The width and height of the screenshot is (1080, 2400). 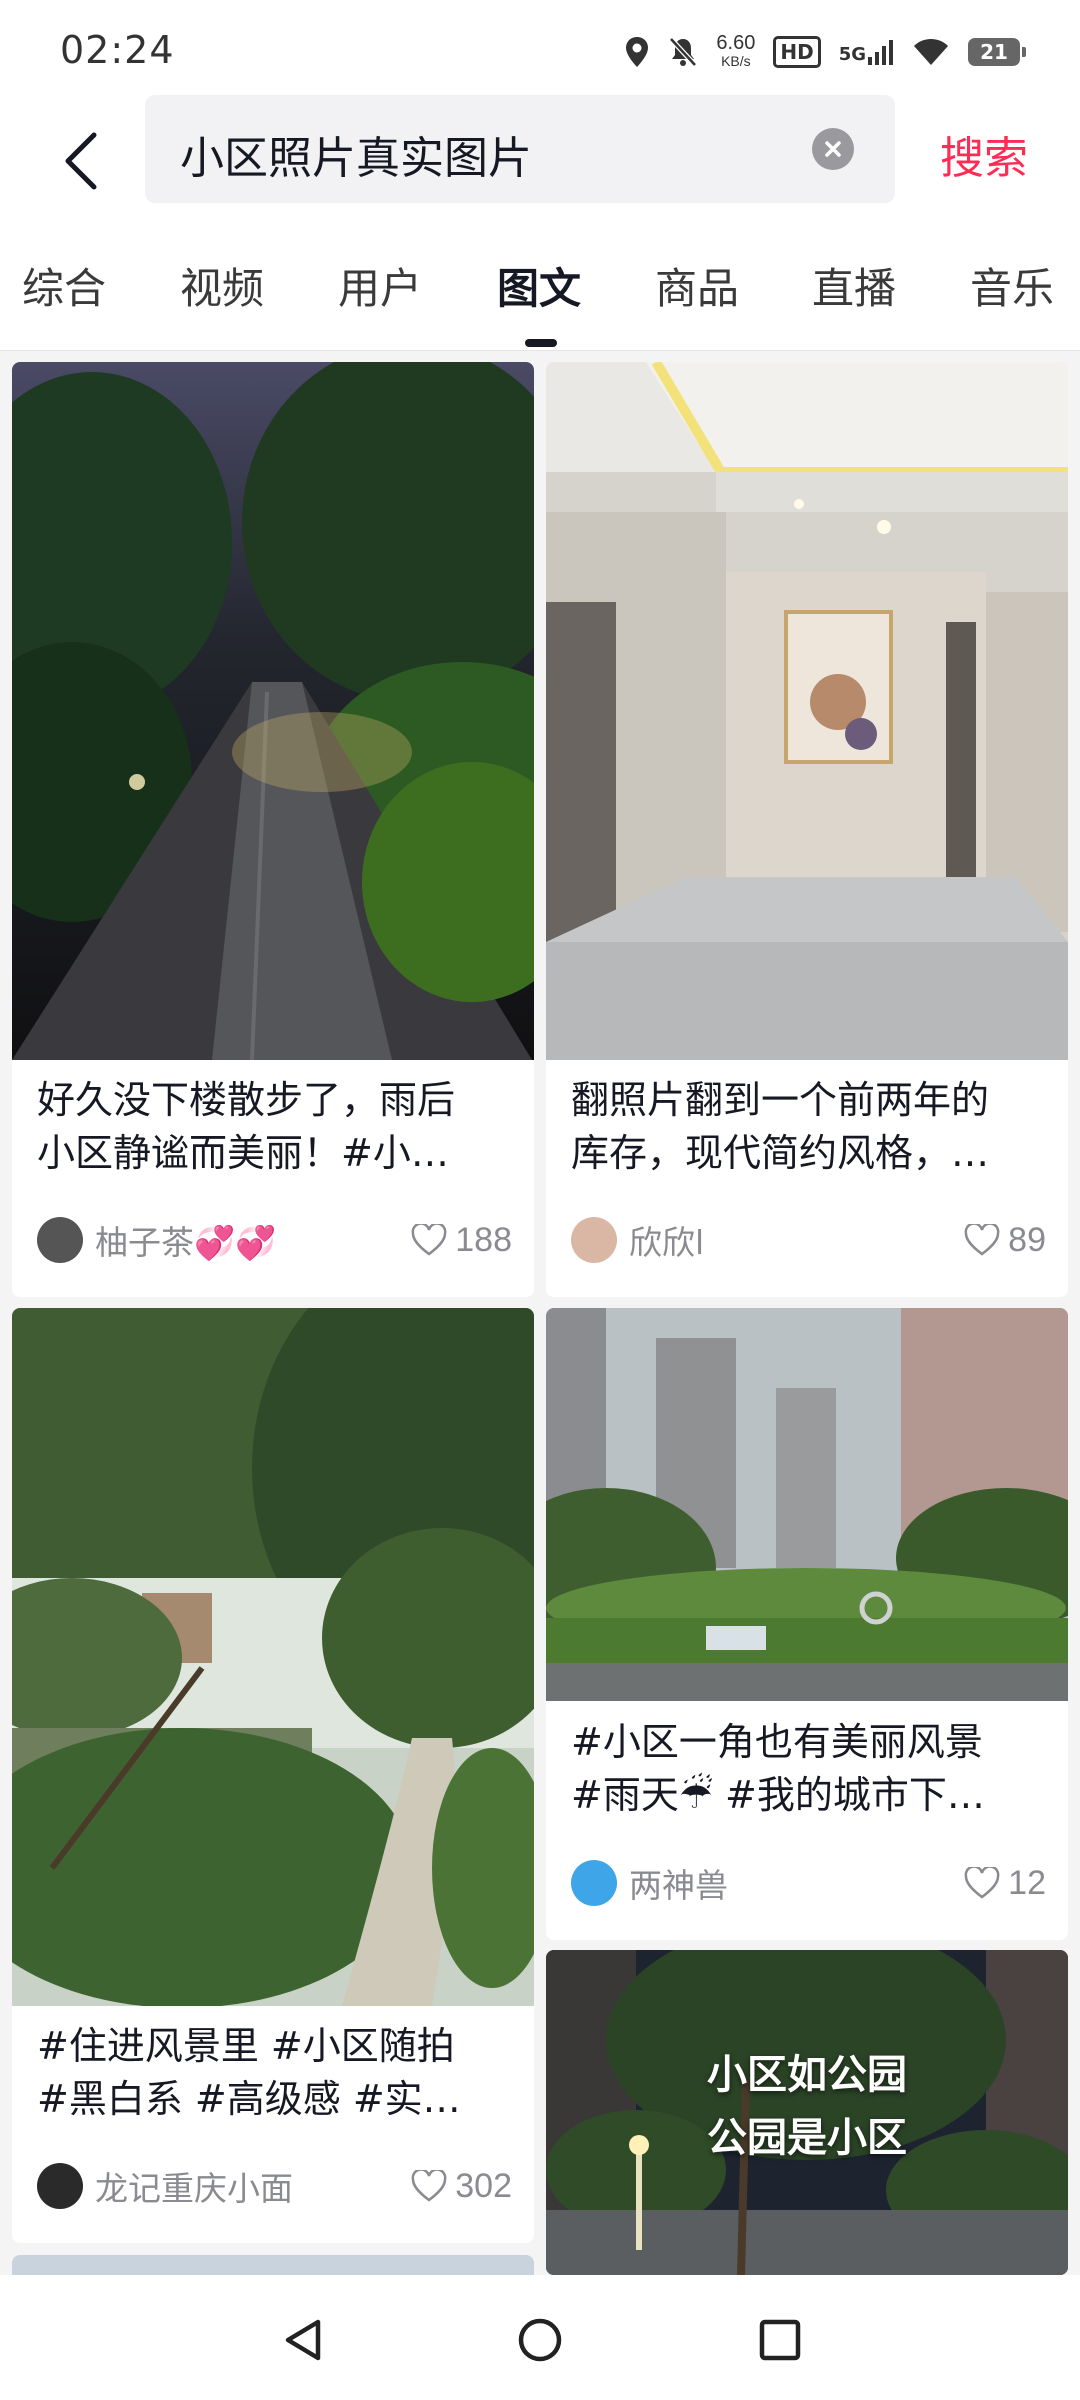 I want to click on location-icon, so click(x=637, y=52).